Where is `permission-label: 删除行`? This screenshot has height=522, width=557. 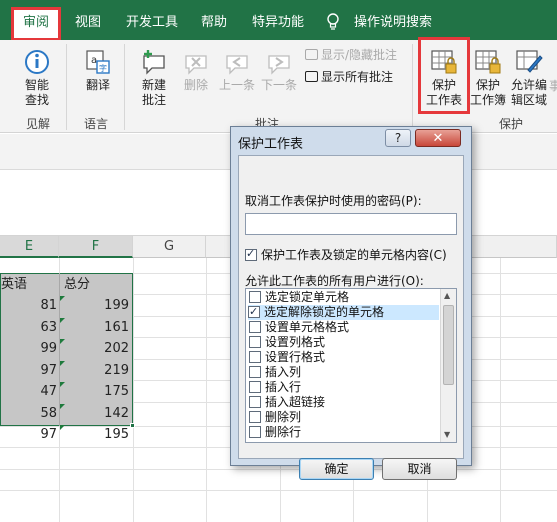
permission-label: 删除行 is located at coordinates (283, 432).